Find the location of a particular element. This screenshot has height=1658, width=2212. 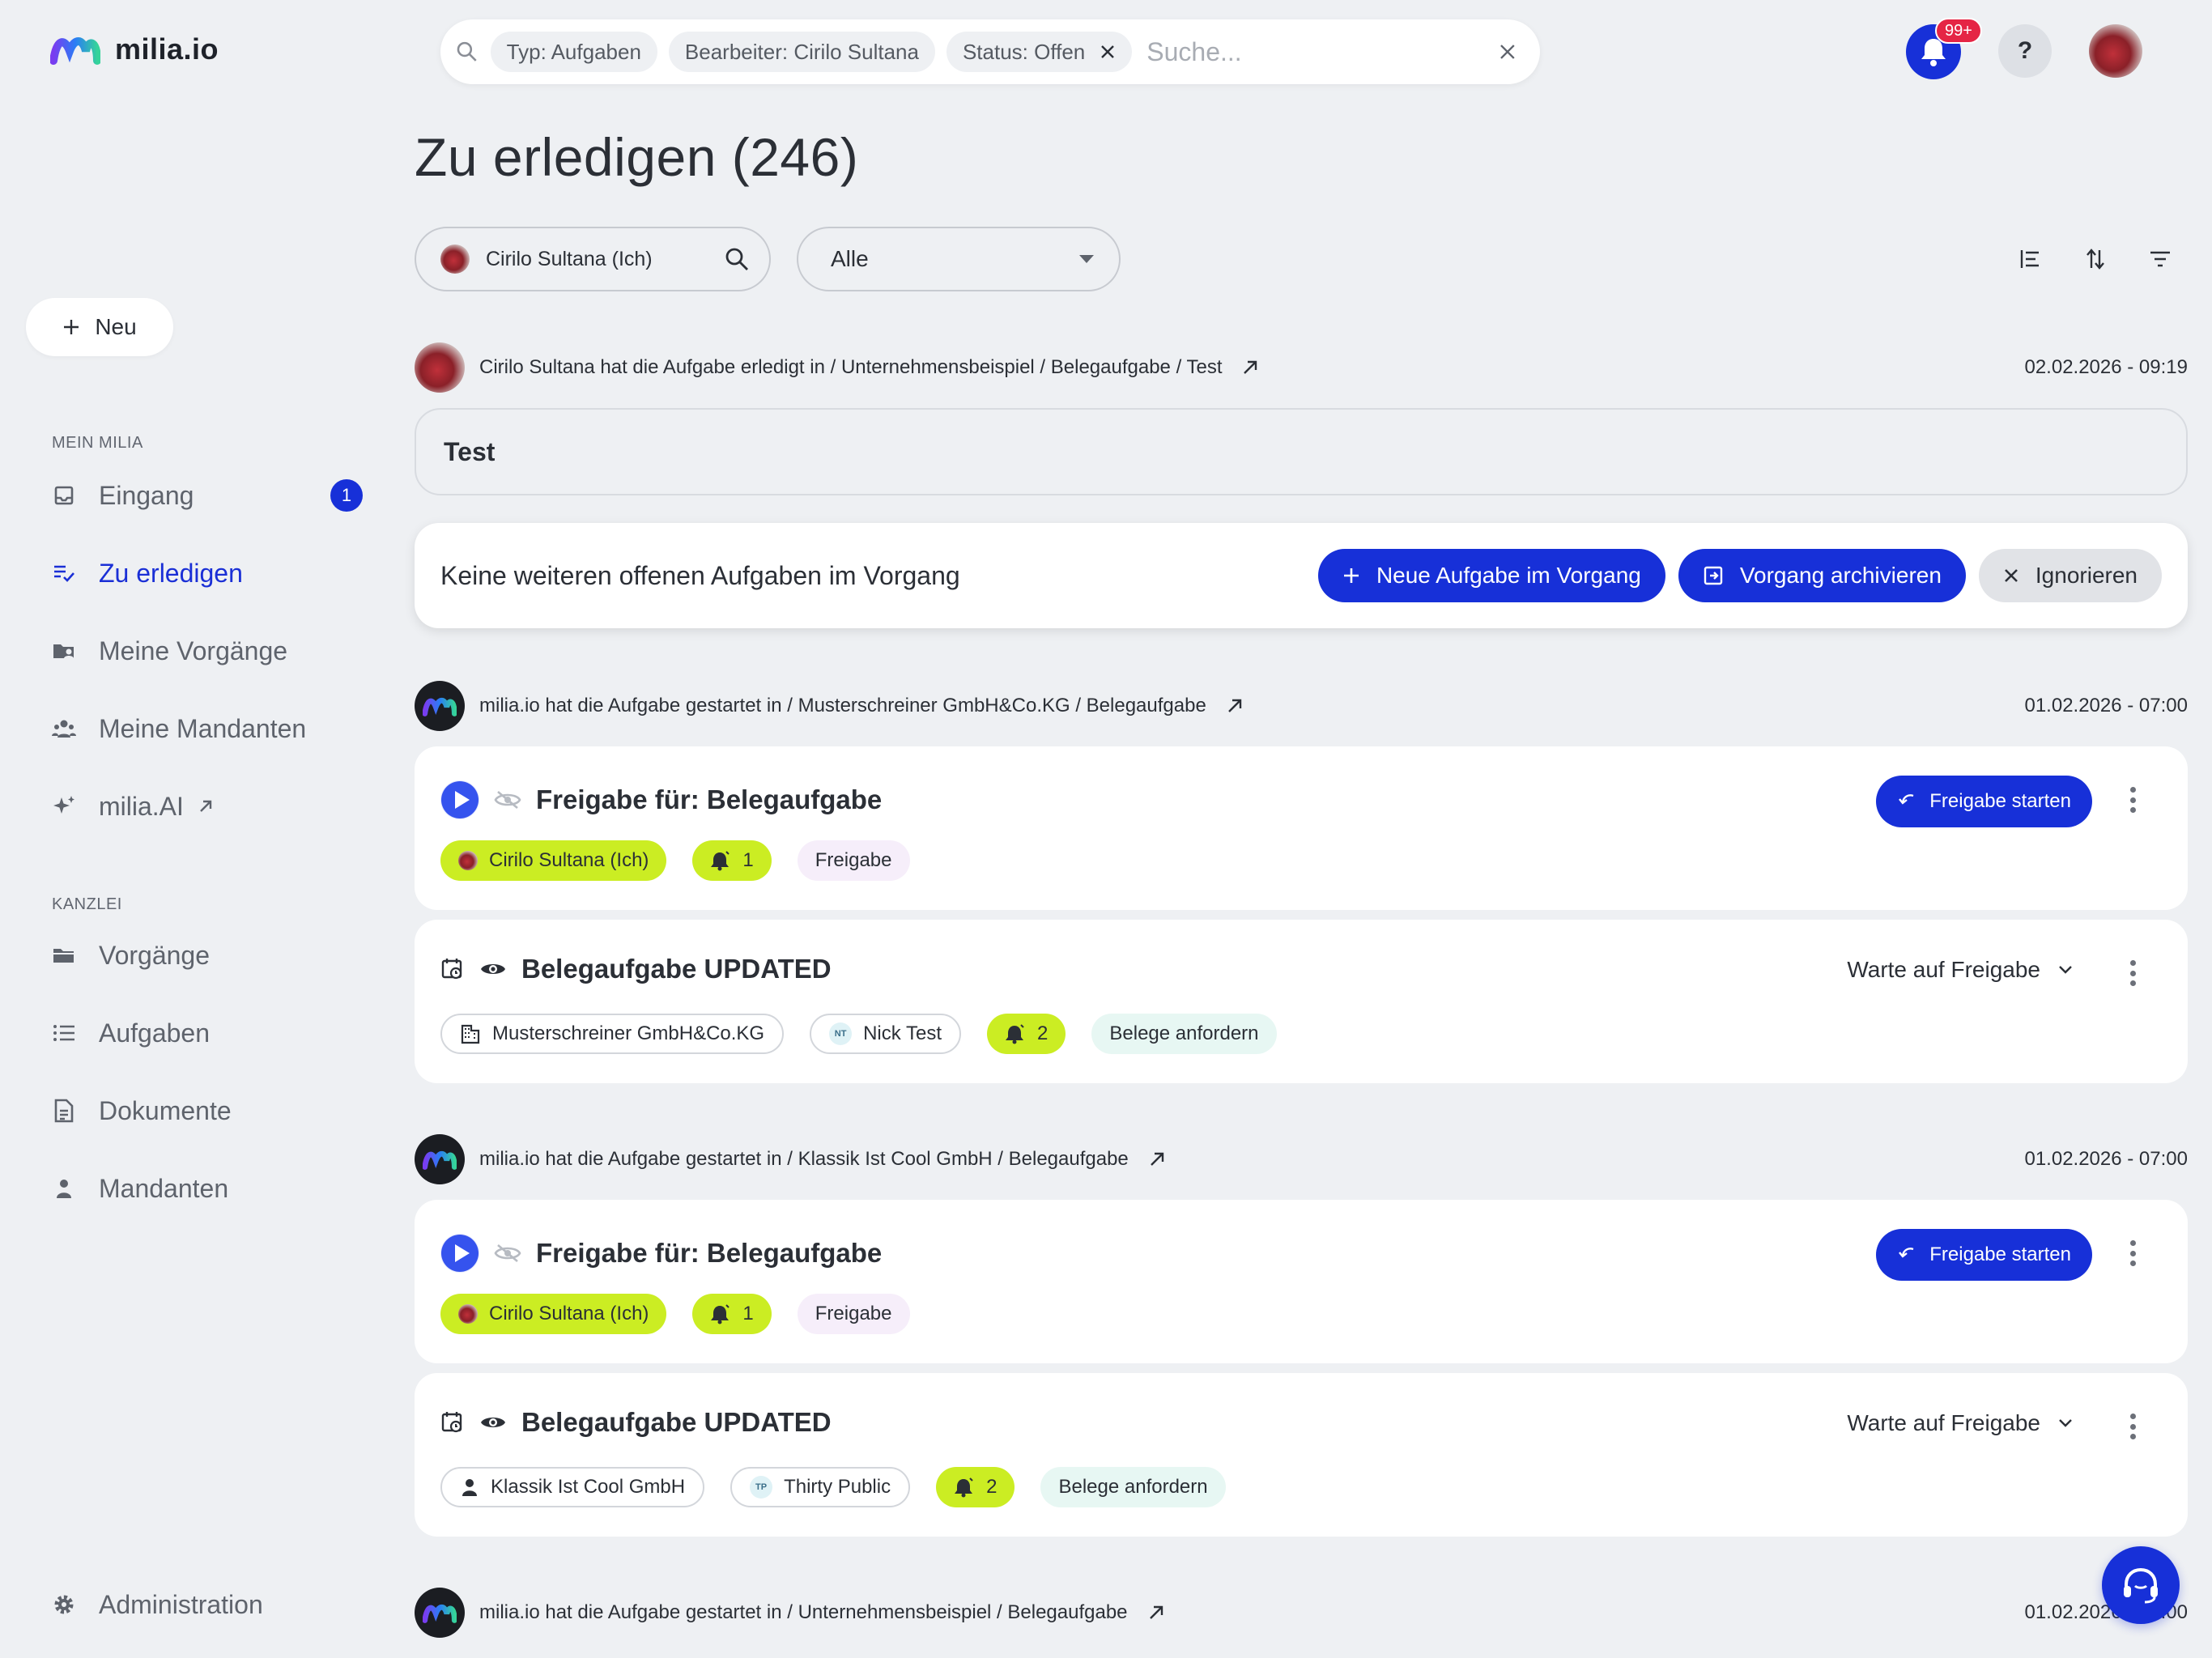

plus-icon is located at coordinates (72, 327).